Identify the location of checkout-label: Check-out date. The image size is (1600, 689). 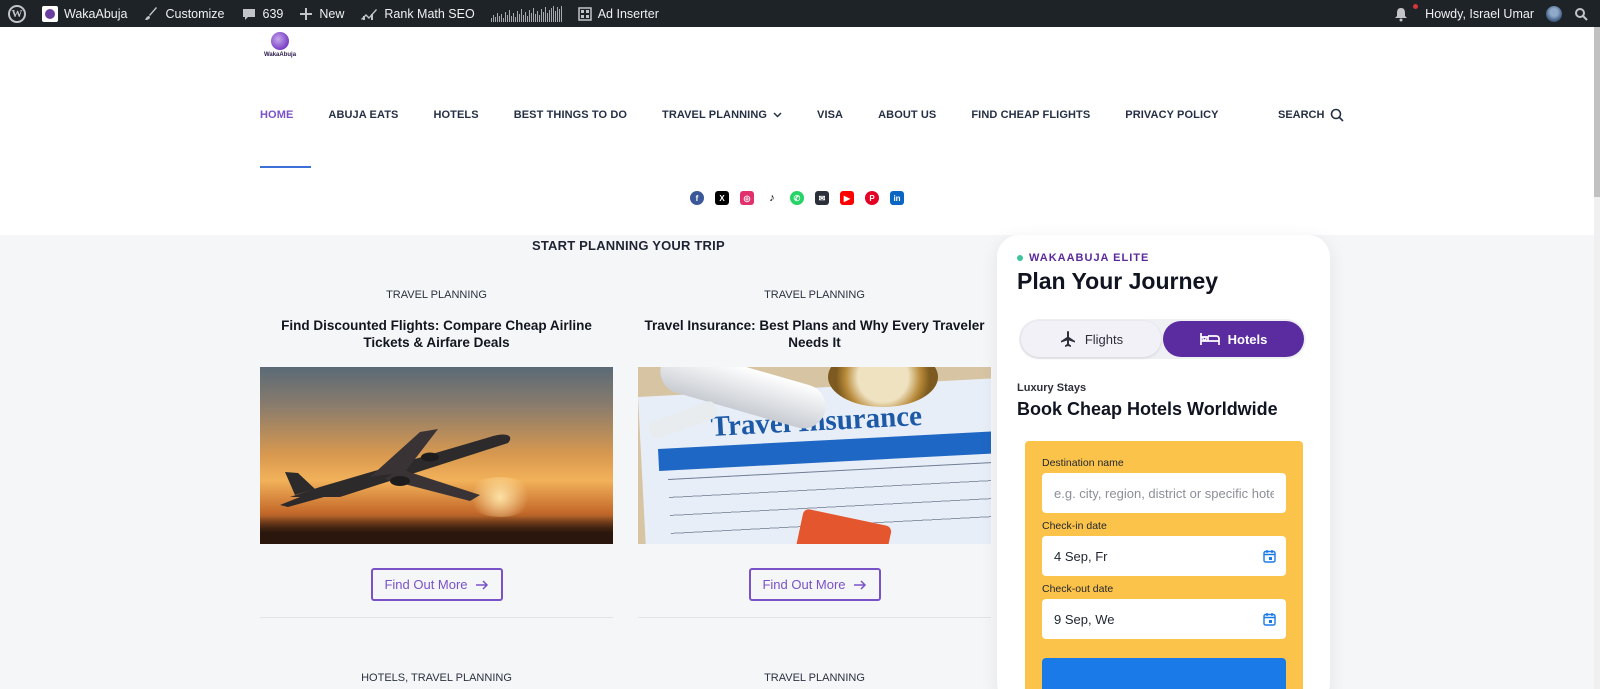
(1078, 589).